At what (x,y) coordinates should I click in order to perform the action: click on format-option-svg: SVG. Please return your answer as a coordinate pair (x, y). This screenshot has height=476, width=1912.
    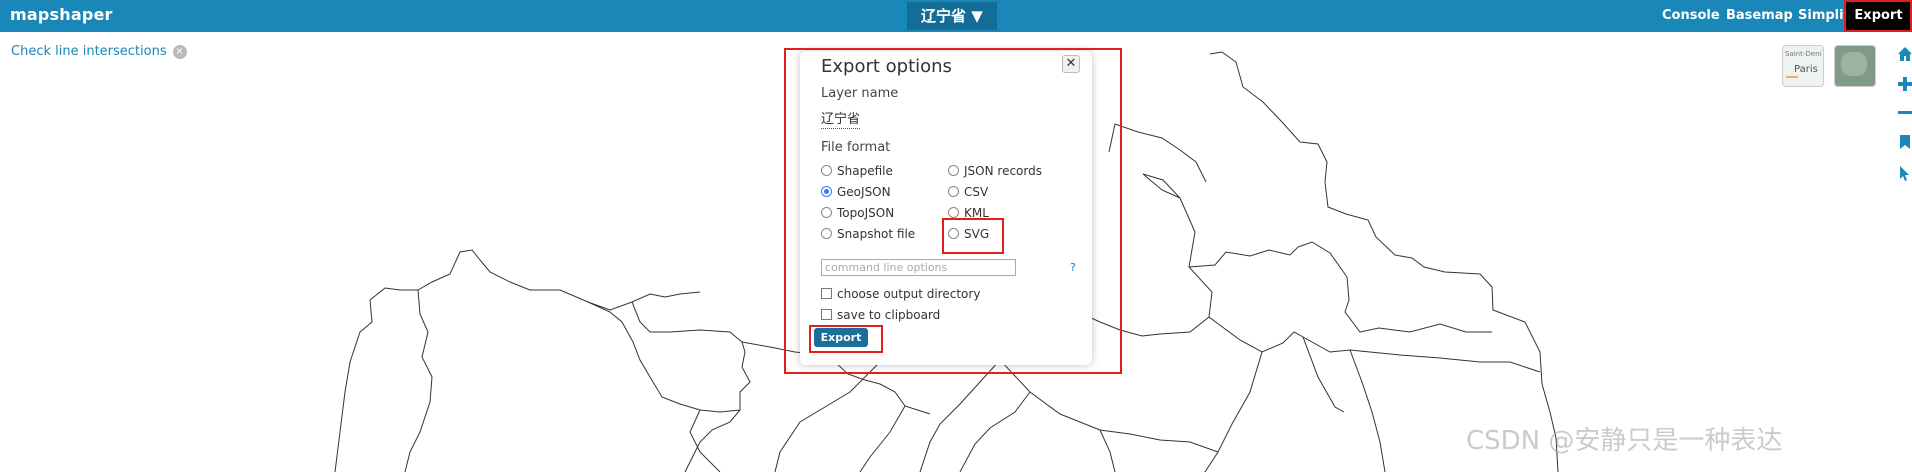
    Looking at the image, I should click on (968, 234).